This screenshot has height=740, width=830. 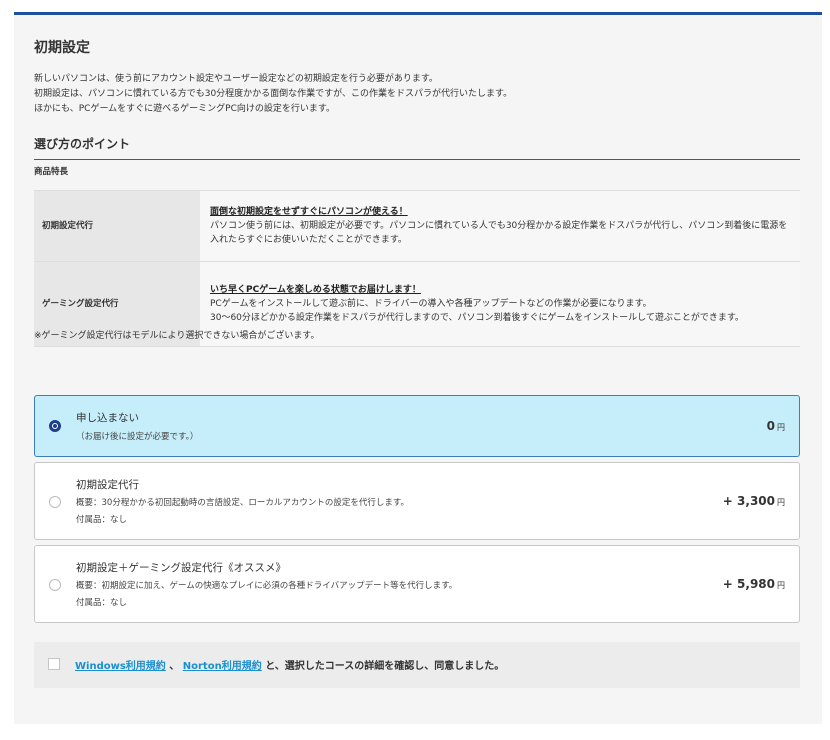 What do you see at coordinates (55, 426) in the screenshot?
I see `radio-selected-icon` at bounding box center [55, 426].